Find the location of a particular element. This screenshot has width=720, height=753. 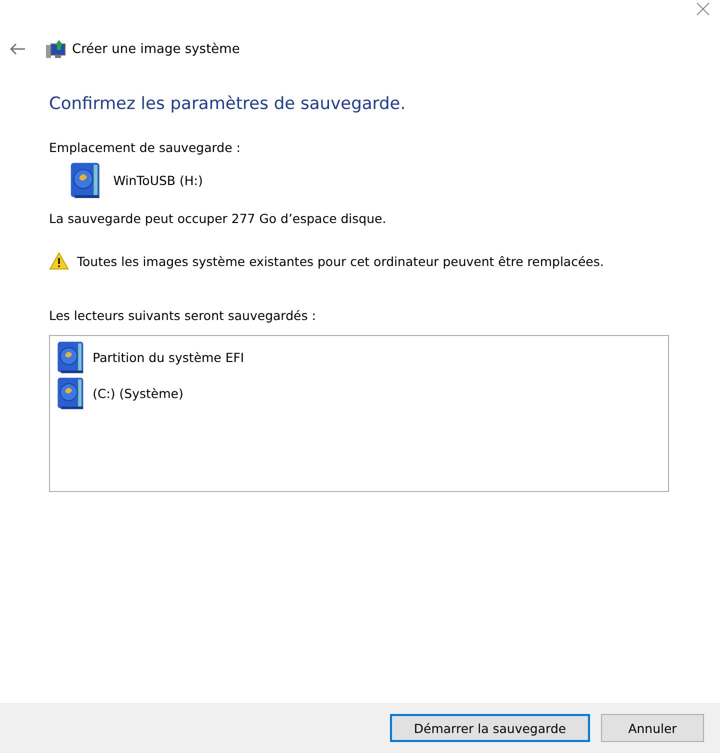

drives-label: Les lecteurs suivants seront sauvegardés : is located at coordinates (183, 315).